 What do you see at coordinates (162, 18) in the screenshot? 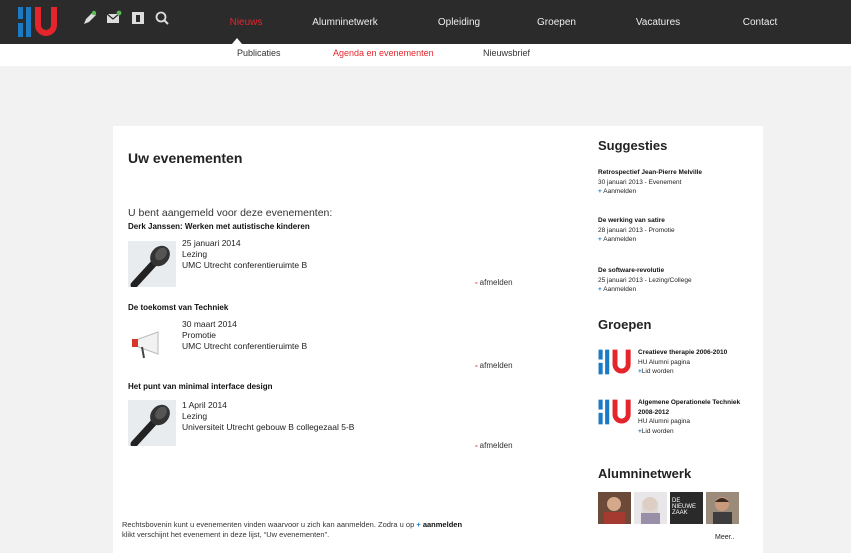
I see `search-icon` at bounding box center [162, 18].